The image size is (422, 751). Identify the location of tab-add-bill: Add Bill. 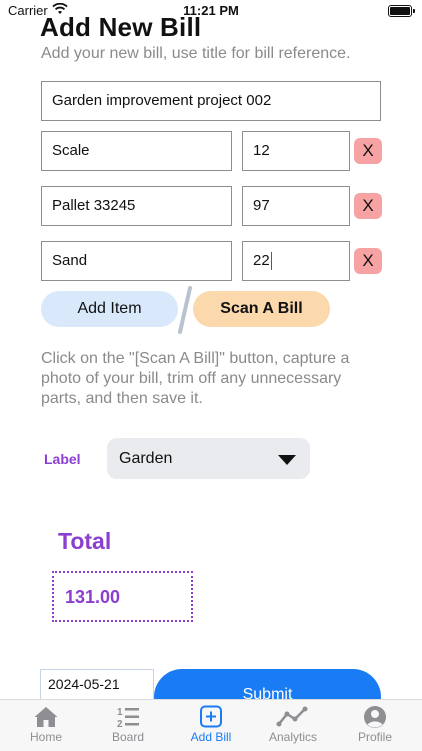
(211, 725).